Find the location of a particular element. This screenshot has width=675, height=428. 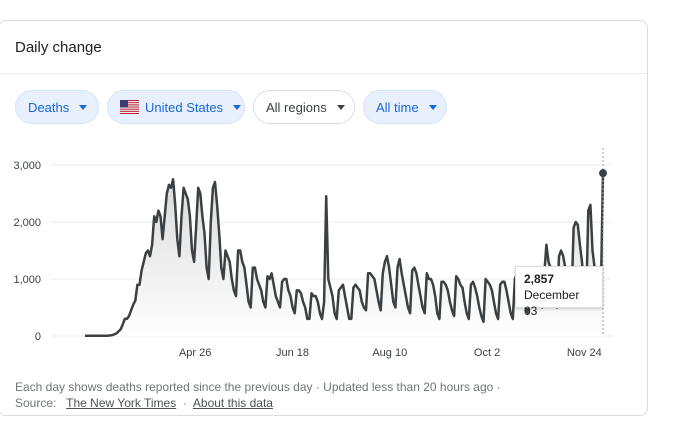

country-filter-chip: United States is located at coordinates (176, 107).